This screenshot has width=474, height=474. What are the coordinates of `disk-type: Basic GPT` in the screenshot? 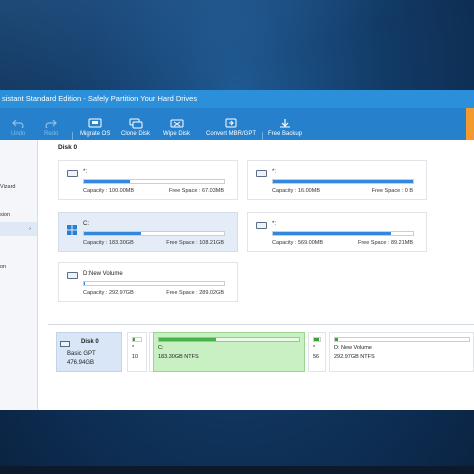 It's located at (81, 354).